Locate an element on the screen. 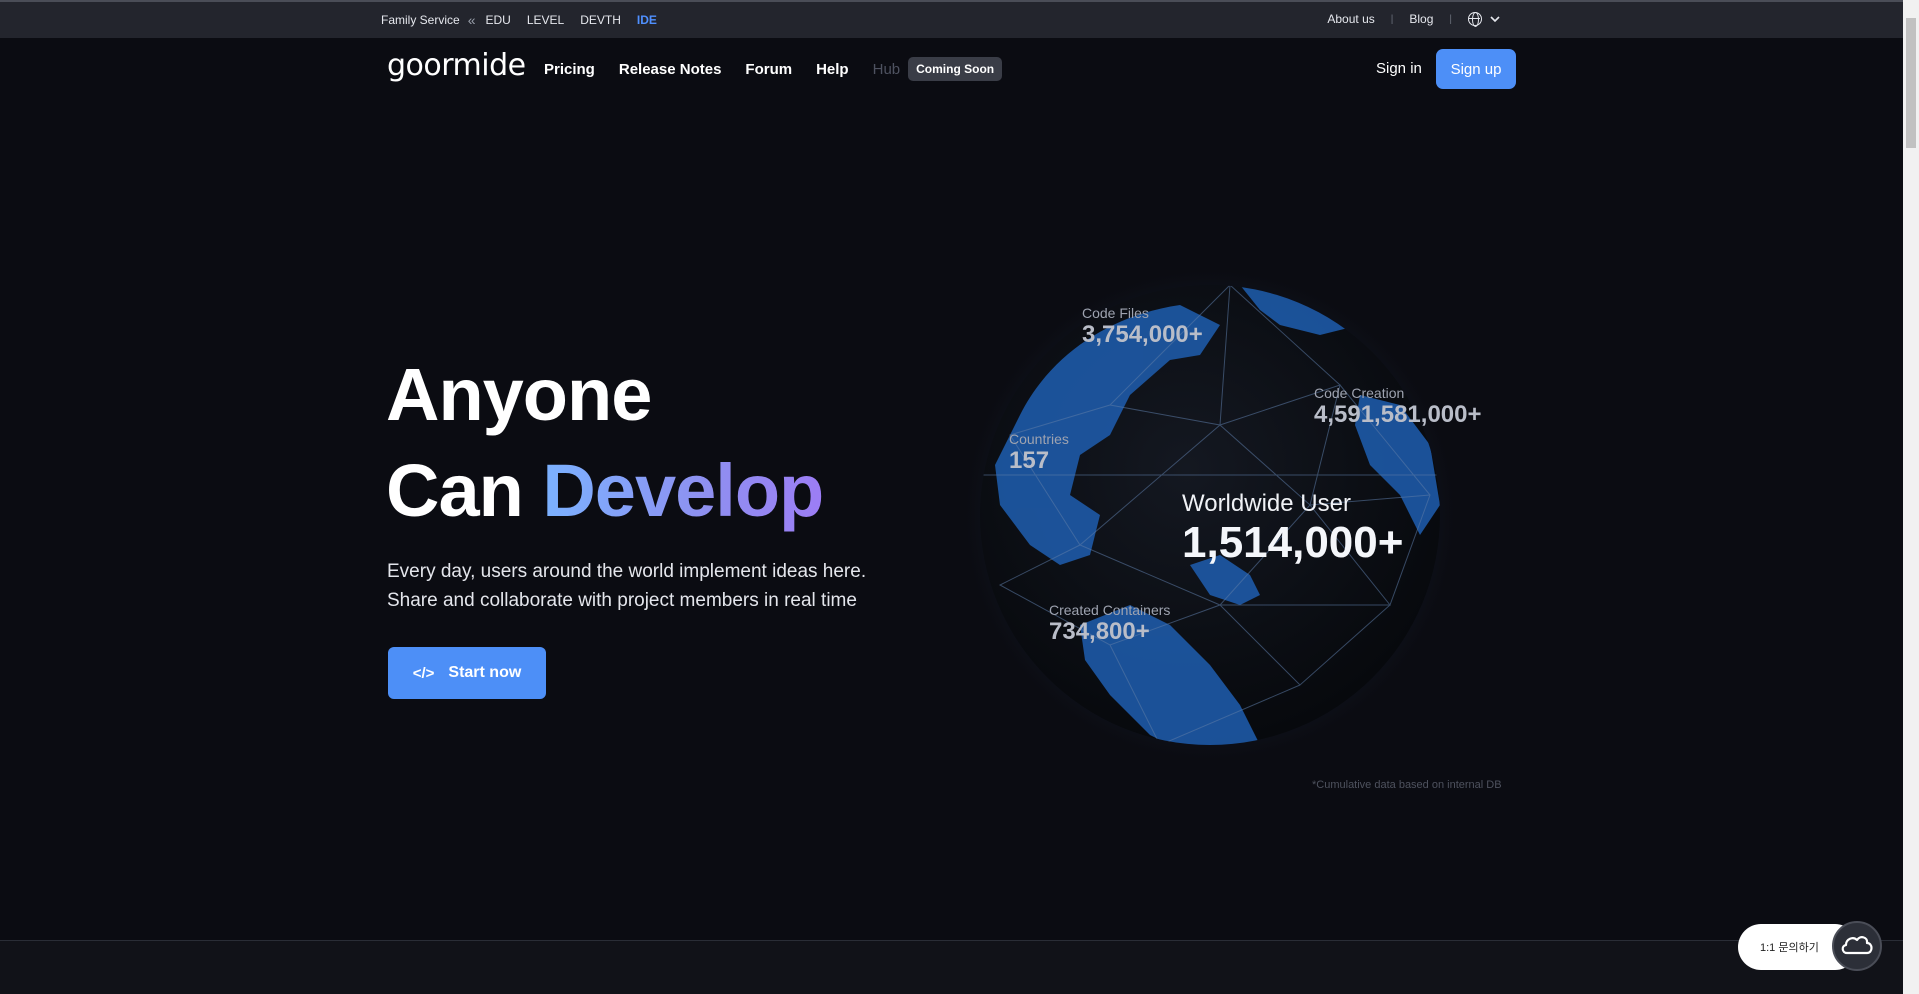 This screenshot has height=994, width=1919. chat-launcher-button is located at coordinates (1857, 946).